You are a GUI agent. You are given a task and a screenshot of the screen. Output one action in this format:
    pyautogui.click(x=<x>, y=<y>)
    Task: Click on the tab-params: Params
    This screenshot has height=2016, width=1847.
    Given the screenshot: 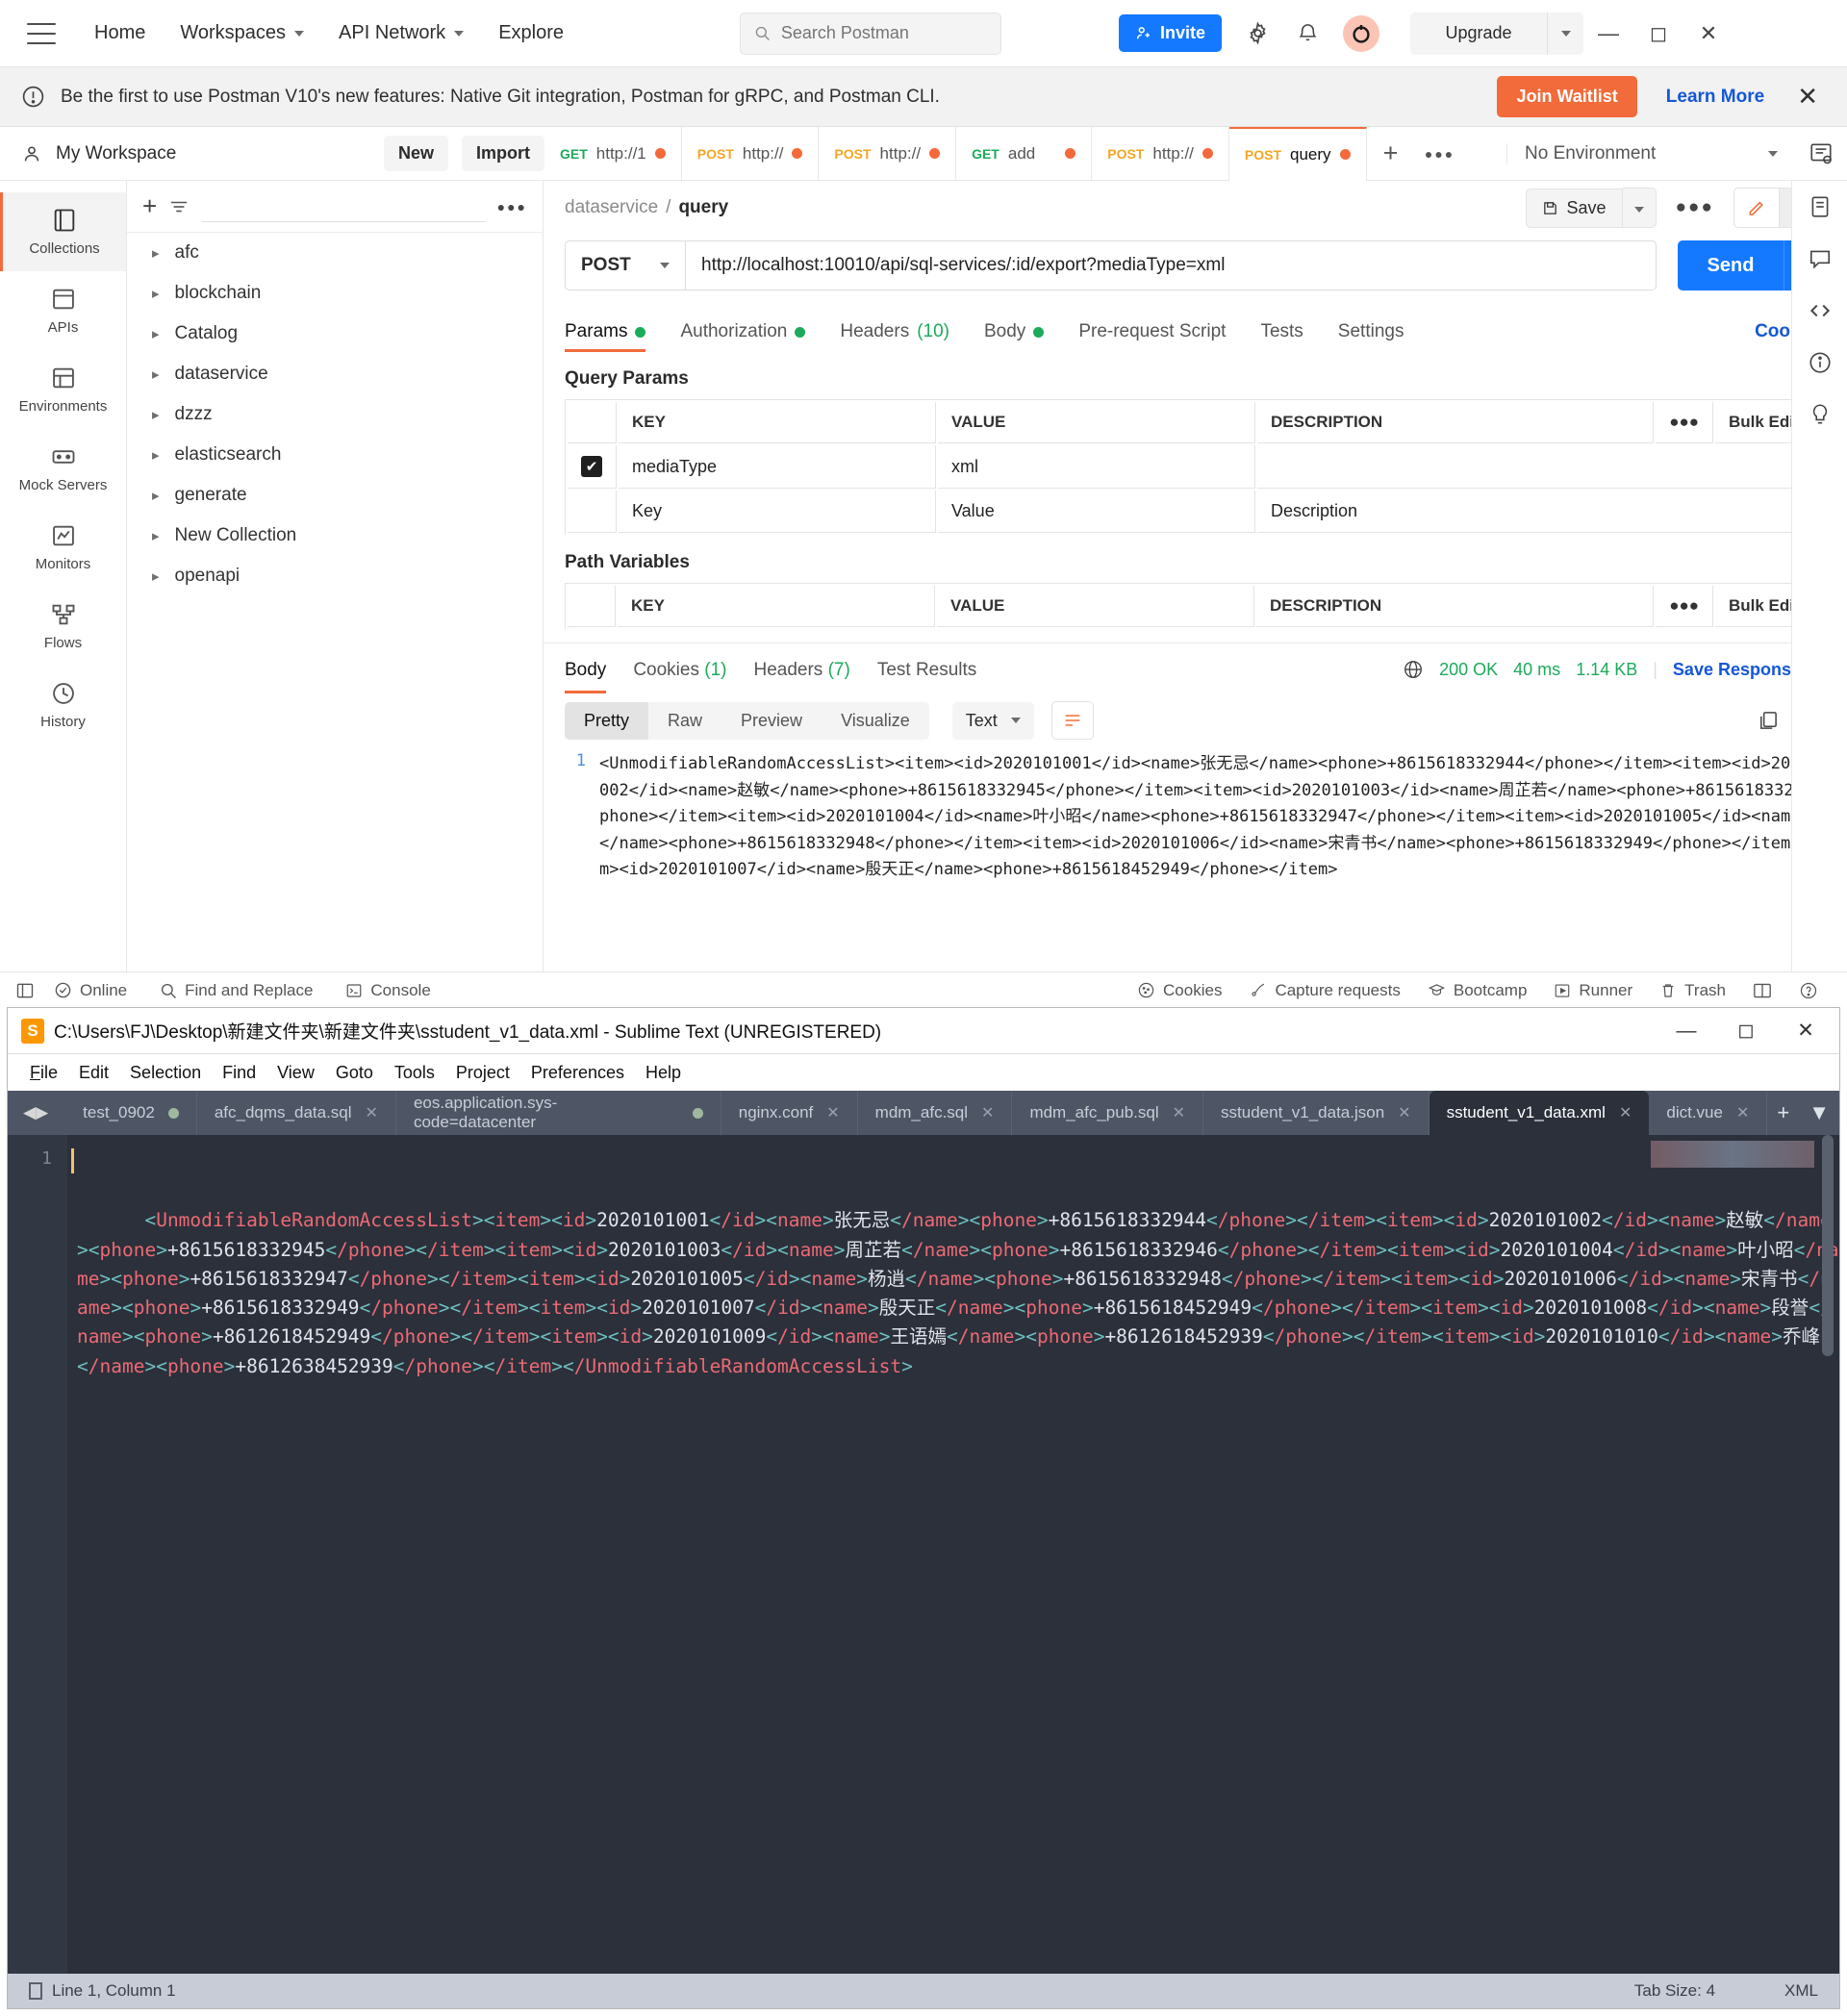 What is the action you would take?
    pyautogui.click(x=606, y=332)
    